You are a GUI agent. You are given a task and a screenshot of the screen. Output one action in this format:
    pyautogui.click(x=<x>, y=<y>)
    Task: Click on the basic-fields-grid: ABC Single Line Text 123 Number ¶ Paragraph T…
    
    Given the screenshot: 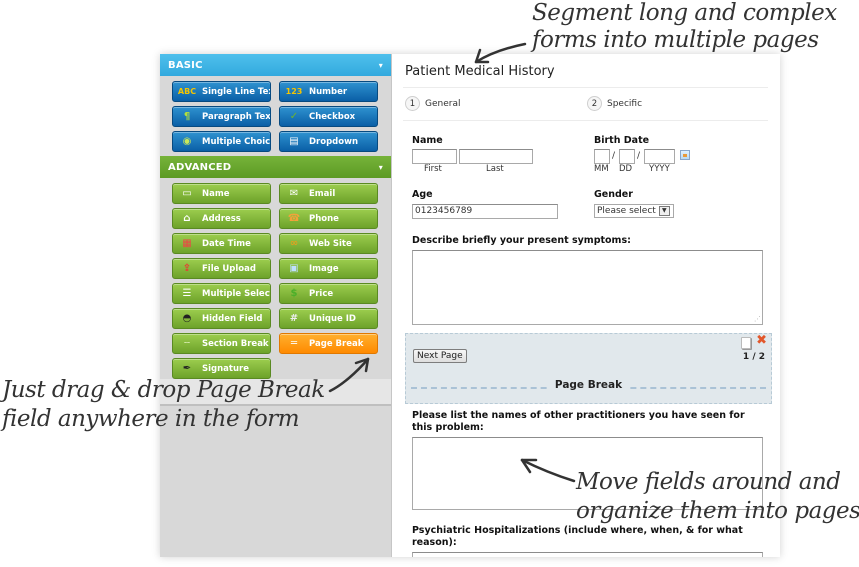 What is the action you would take?
    pyautogui.click(x=275, y=116)
    